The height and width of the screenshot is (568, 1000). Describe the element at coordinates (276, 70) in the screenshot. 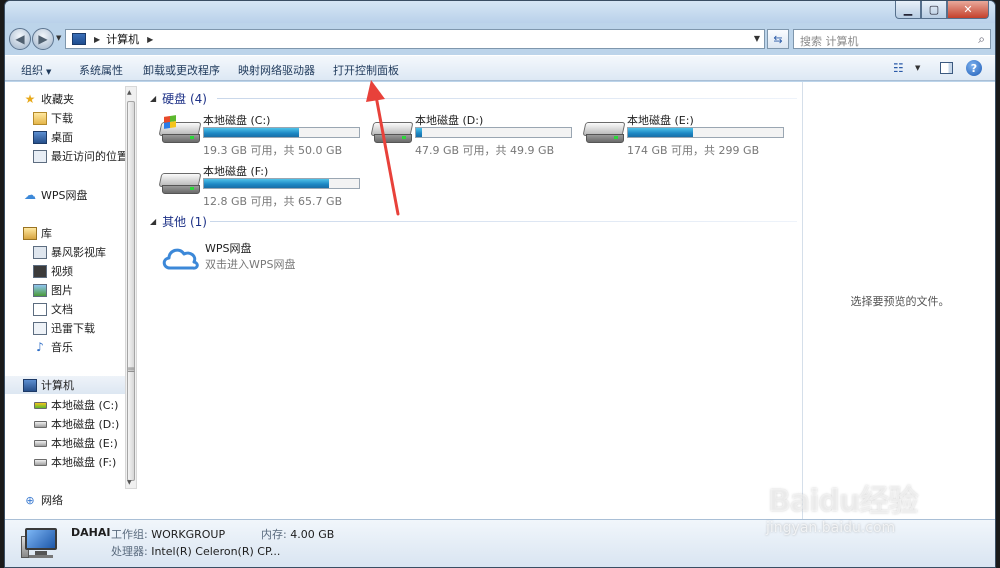

I see `map-network-drive-button: 映射网络驱动器` at that location.